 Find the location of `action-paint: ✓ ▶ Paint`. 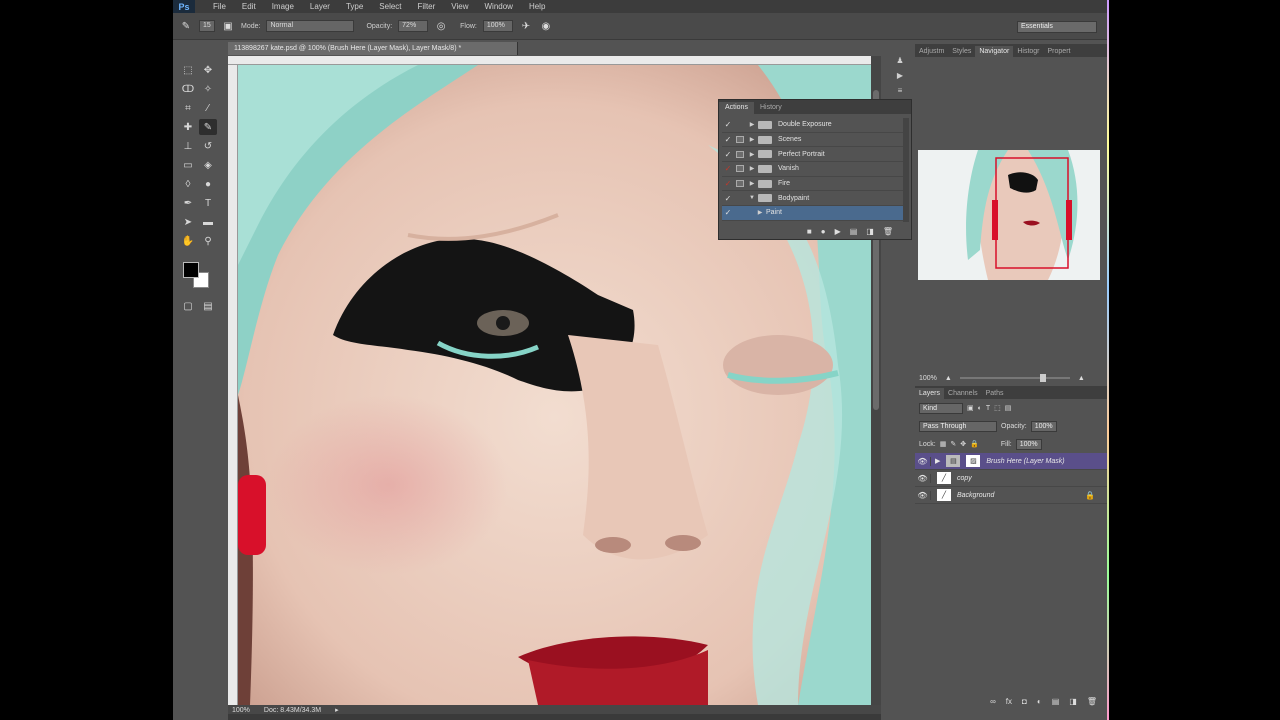

action-paint: ✓ ▶ Paint is located at coordinates (813, 213).